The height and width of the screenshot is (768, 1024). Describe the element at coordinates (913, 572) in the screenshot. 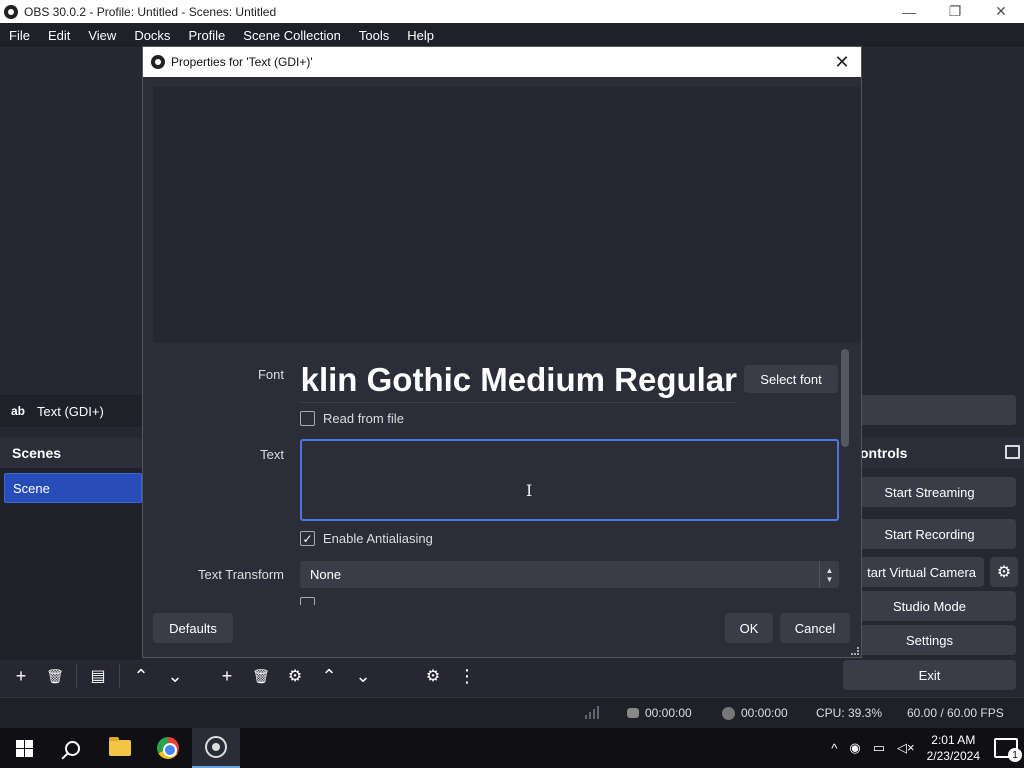

I see `start-virtual-camera-button: tart Virtual Camera` at that location.